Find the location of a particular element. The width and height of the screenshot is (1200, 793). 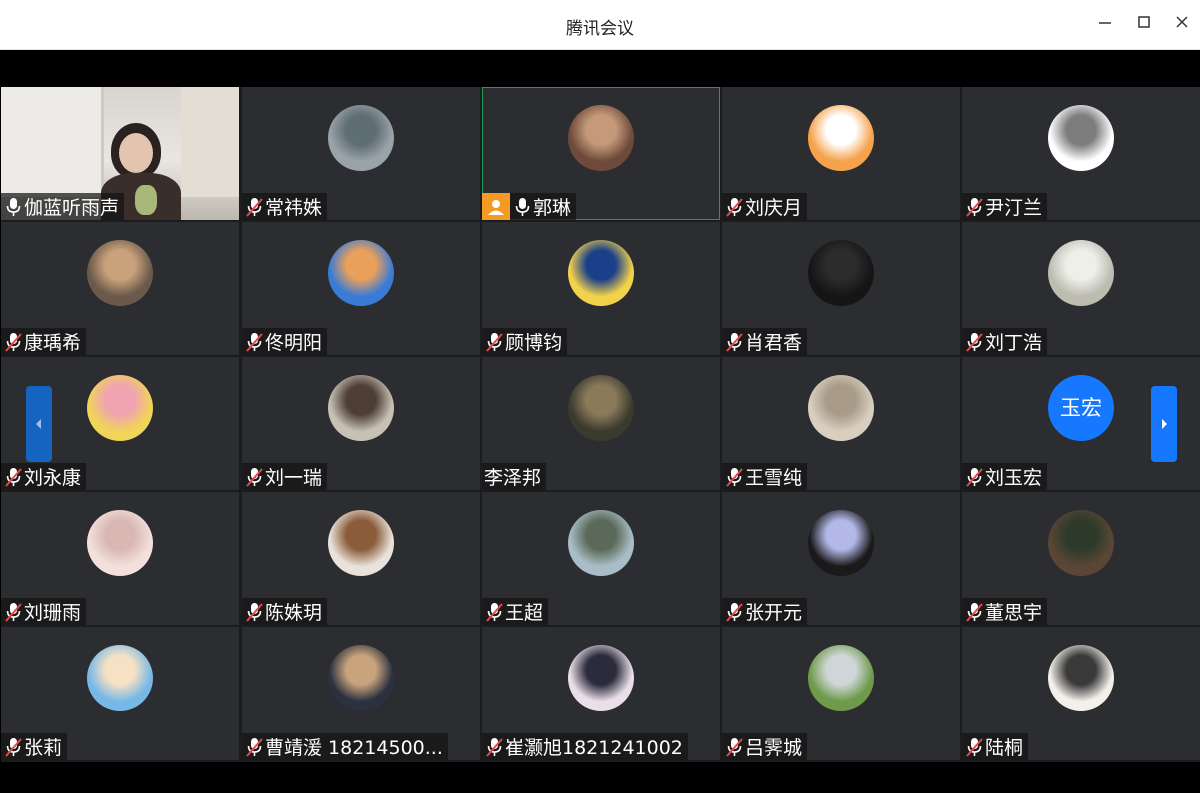

participant-tile: 吕霁城 is located at coordinates (841, 693).